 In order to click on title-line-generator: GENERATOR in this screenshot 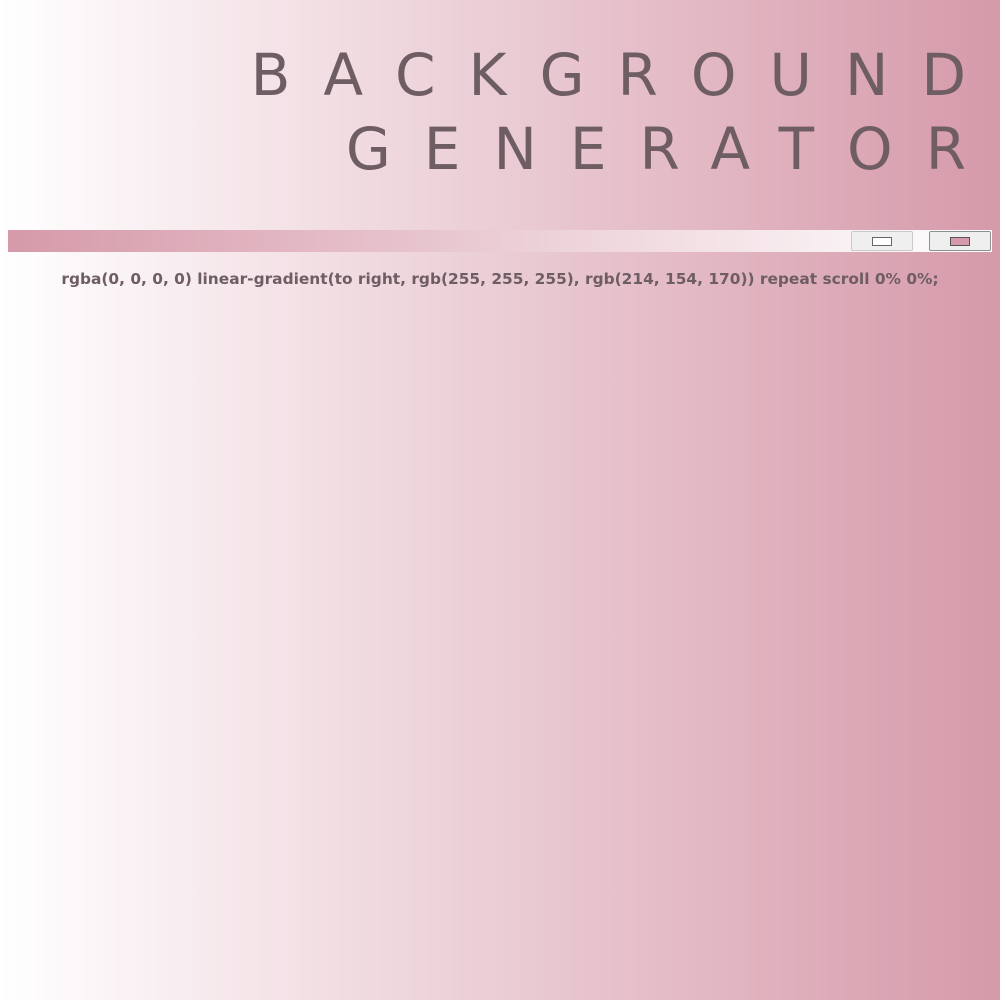, I will do `click(672, 149)`.